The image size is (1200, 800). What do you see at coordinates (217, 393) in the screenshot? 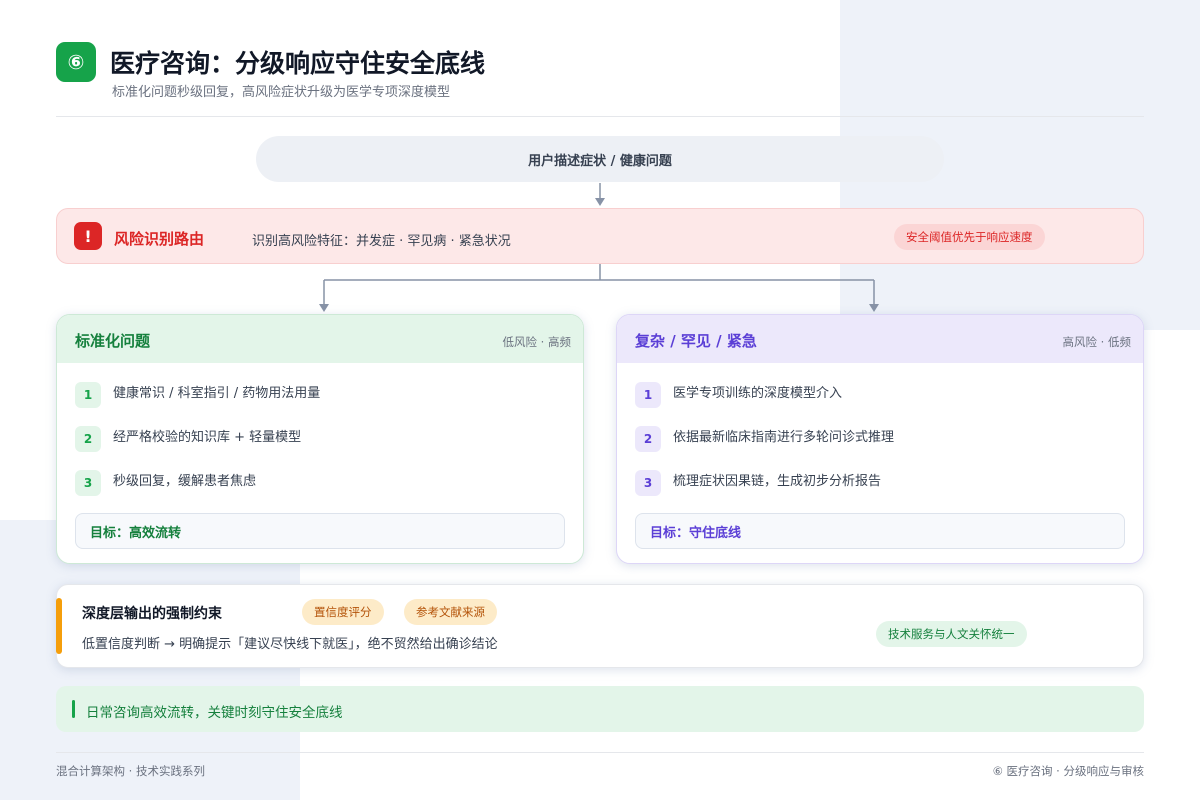
I see `step-text: 健康常识 / 科室指引 / 药物用法用量` at bounding box center [217, 393].